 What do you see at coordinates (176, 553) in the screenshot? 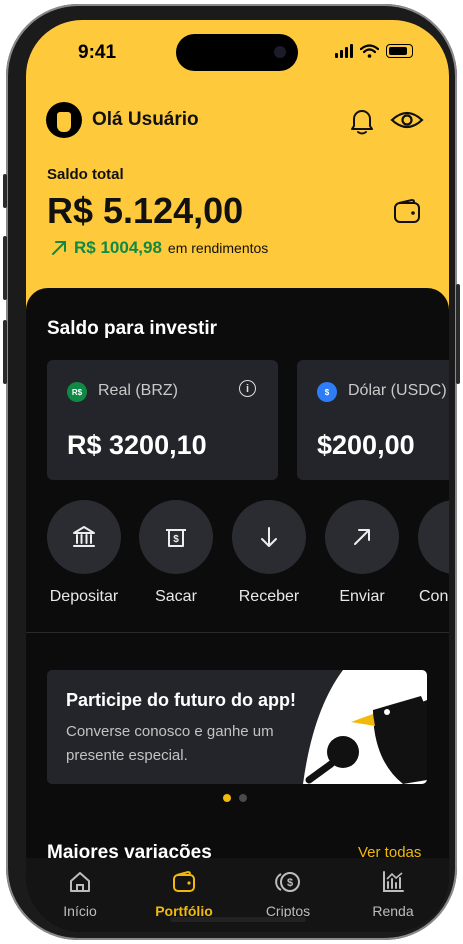
I see `withdraw-button: $ Sacar` at bounding box center [176, 553].